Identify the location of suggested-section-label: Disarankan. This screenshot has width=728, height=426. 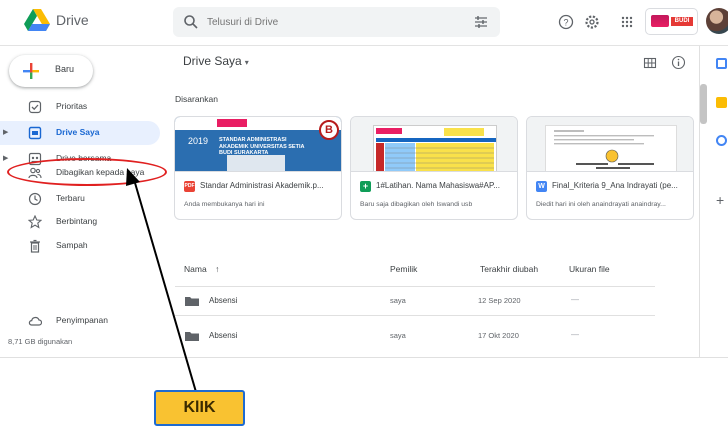
(196, 99).